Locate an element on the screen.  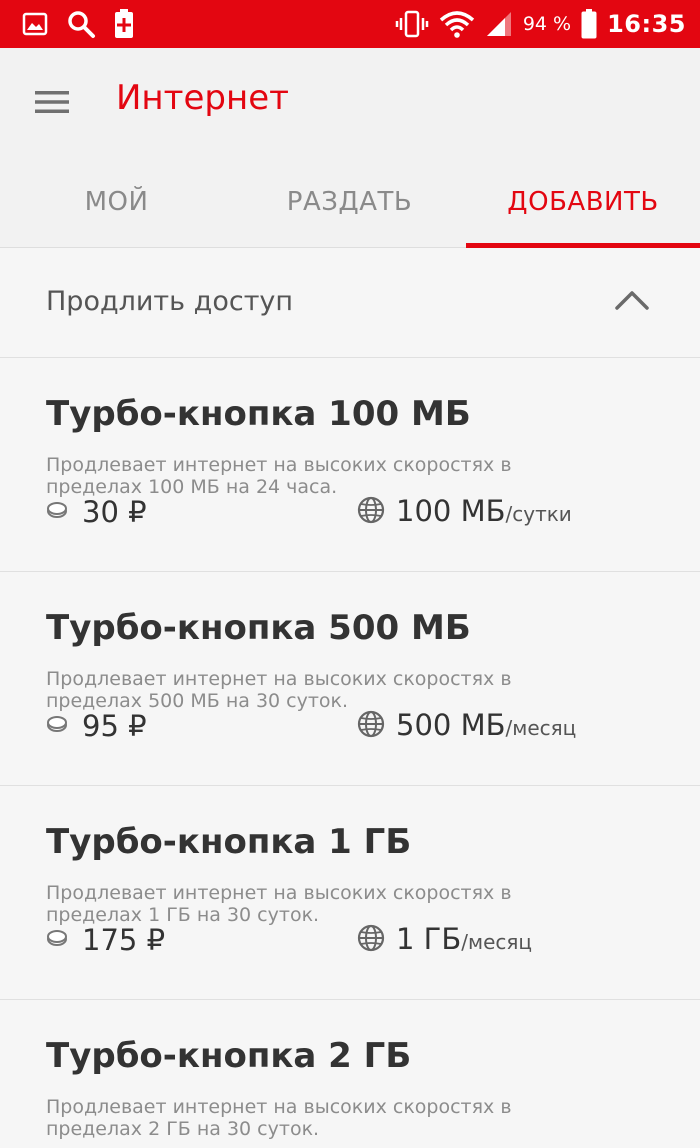
section-title: Продлить доступ is located at coordinates (170, 301).